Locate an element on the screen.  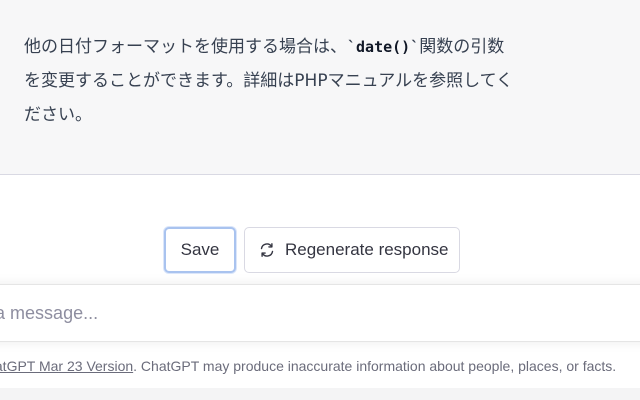
code-backtick-open: ` is located at coordinates (352, 47).